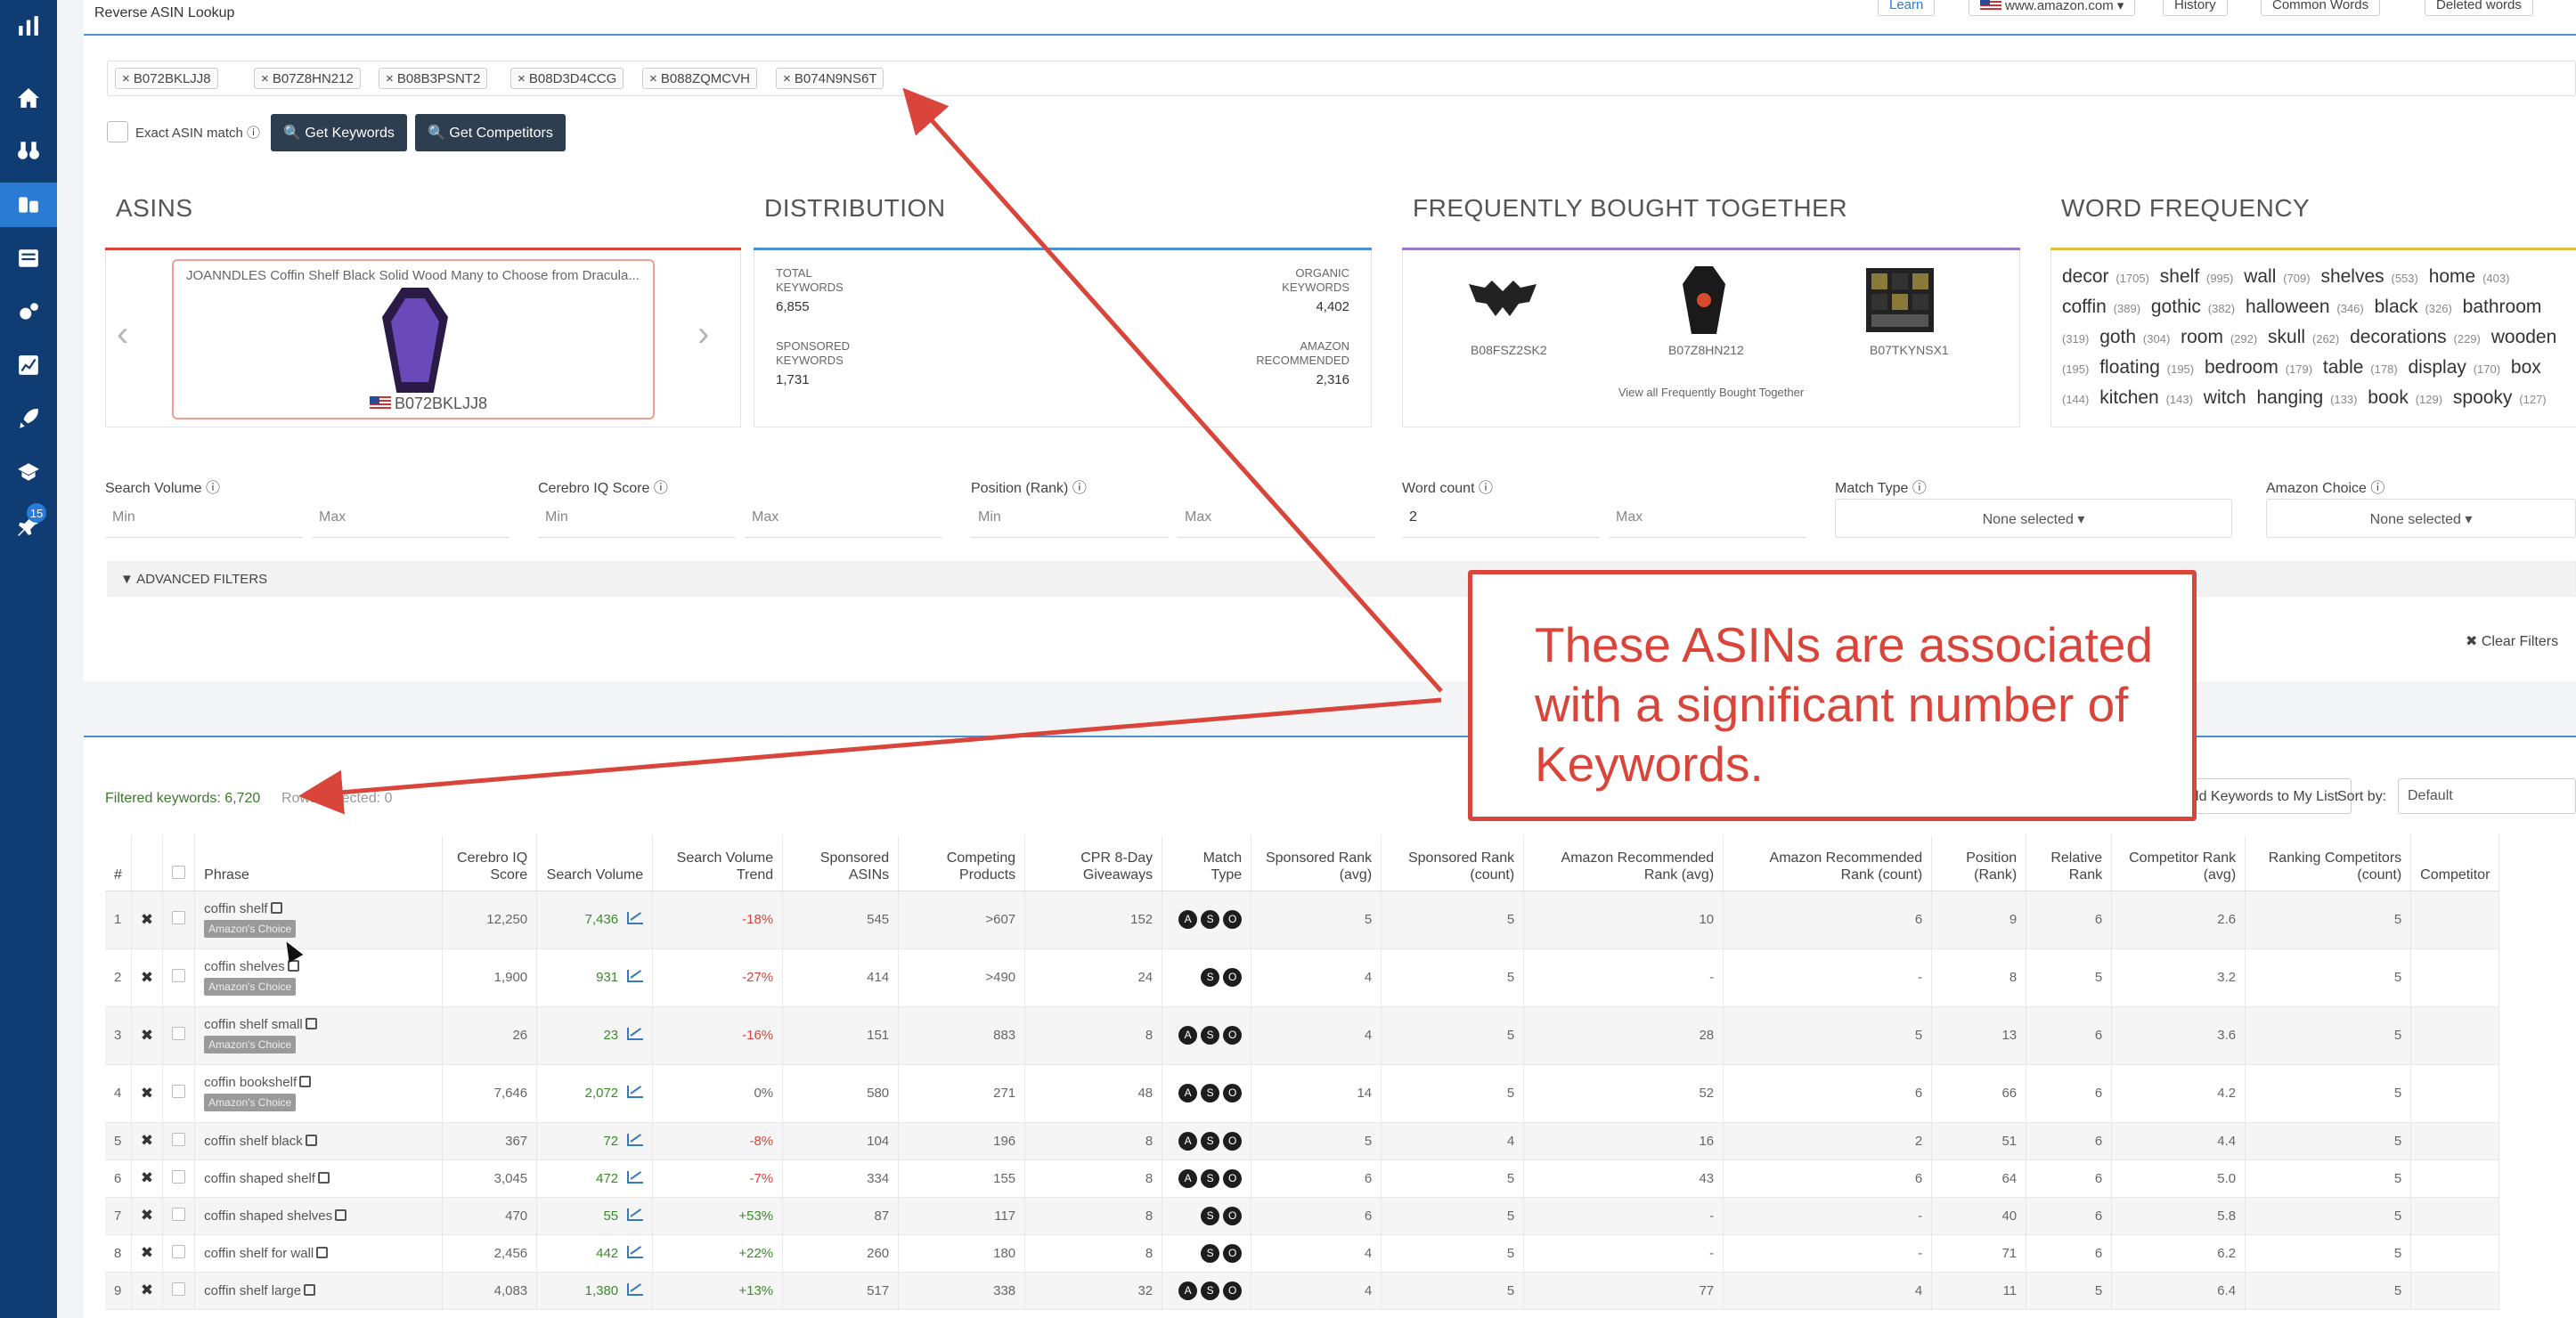 The width and height of the screenshot is (2576, 1318). I want to click on phrase-link: coffin shelf, so click(236, 909).